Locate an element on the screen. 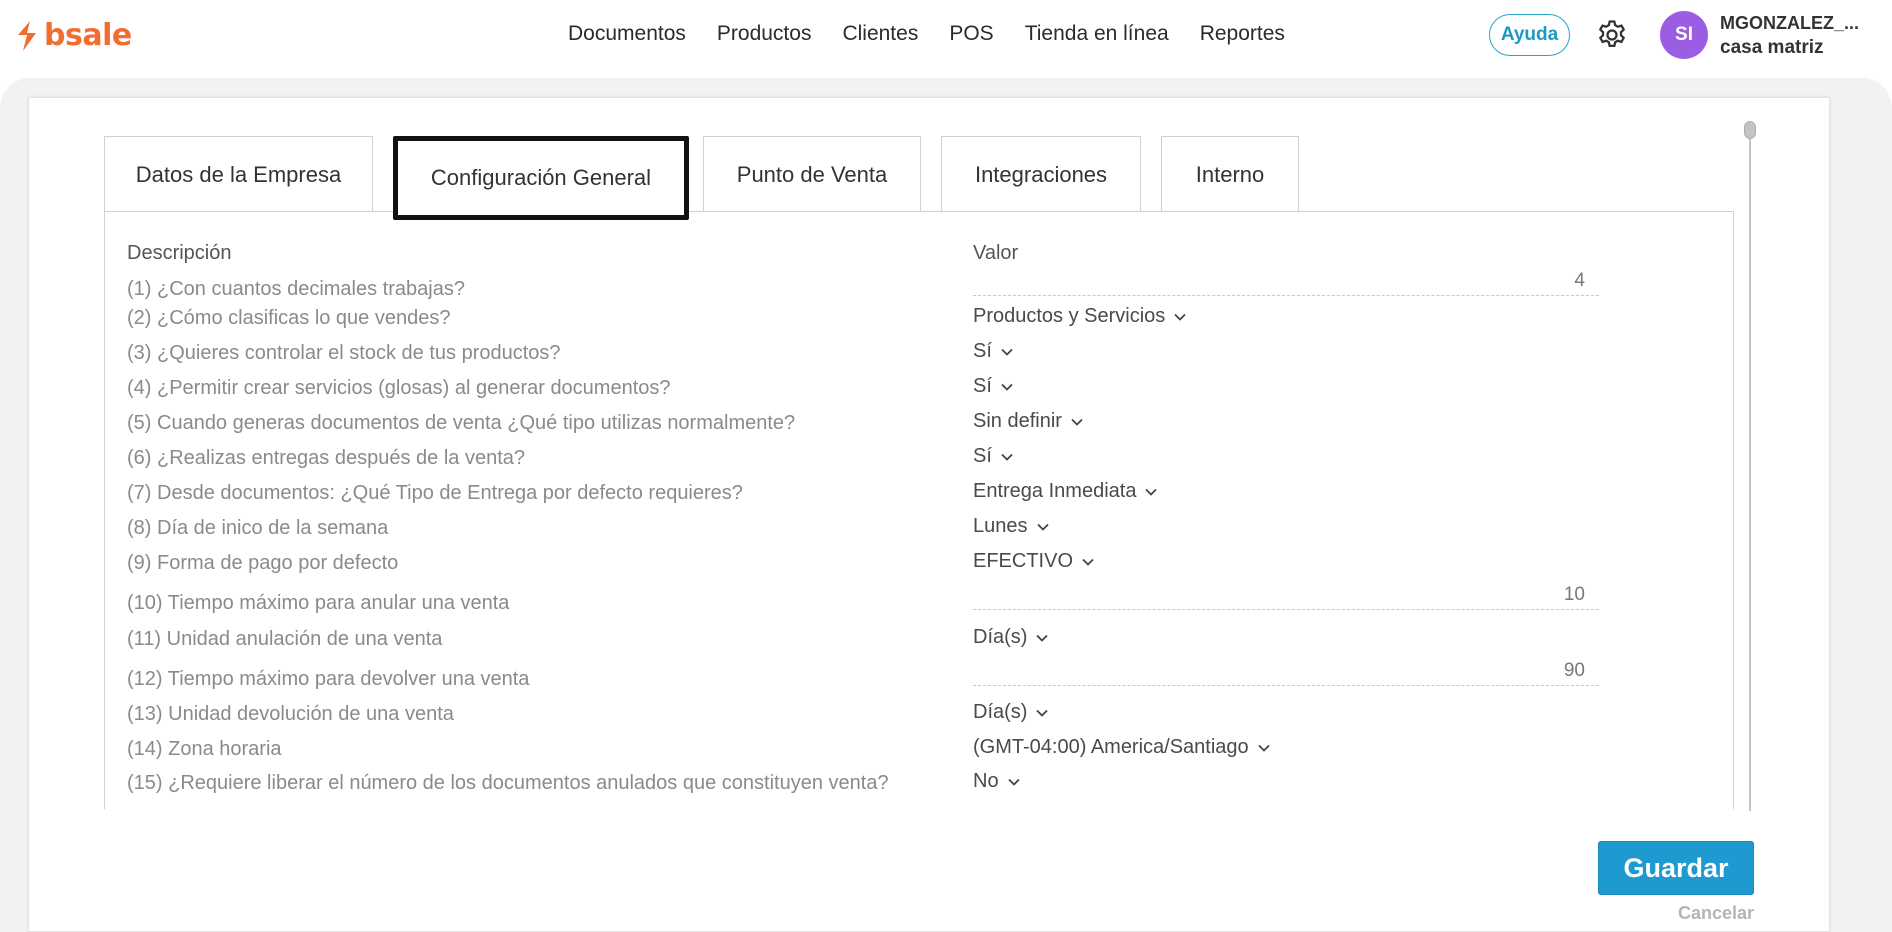 The image size is (1892, 932). settings-row-decimals: (1) ¿Con cuantos decimales trabajas? is located at coordinates (917, 284).